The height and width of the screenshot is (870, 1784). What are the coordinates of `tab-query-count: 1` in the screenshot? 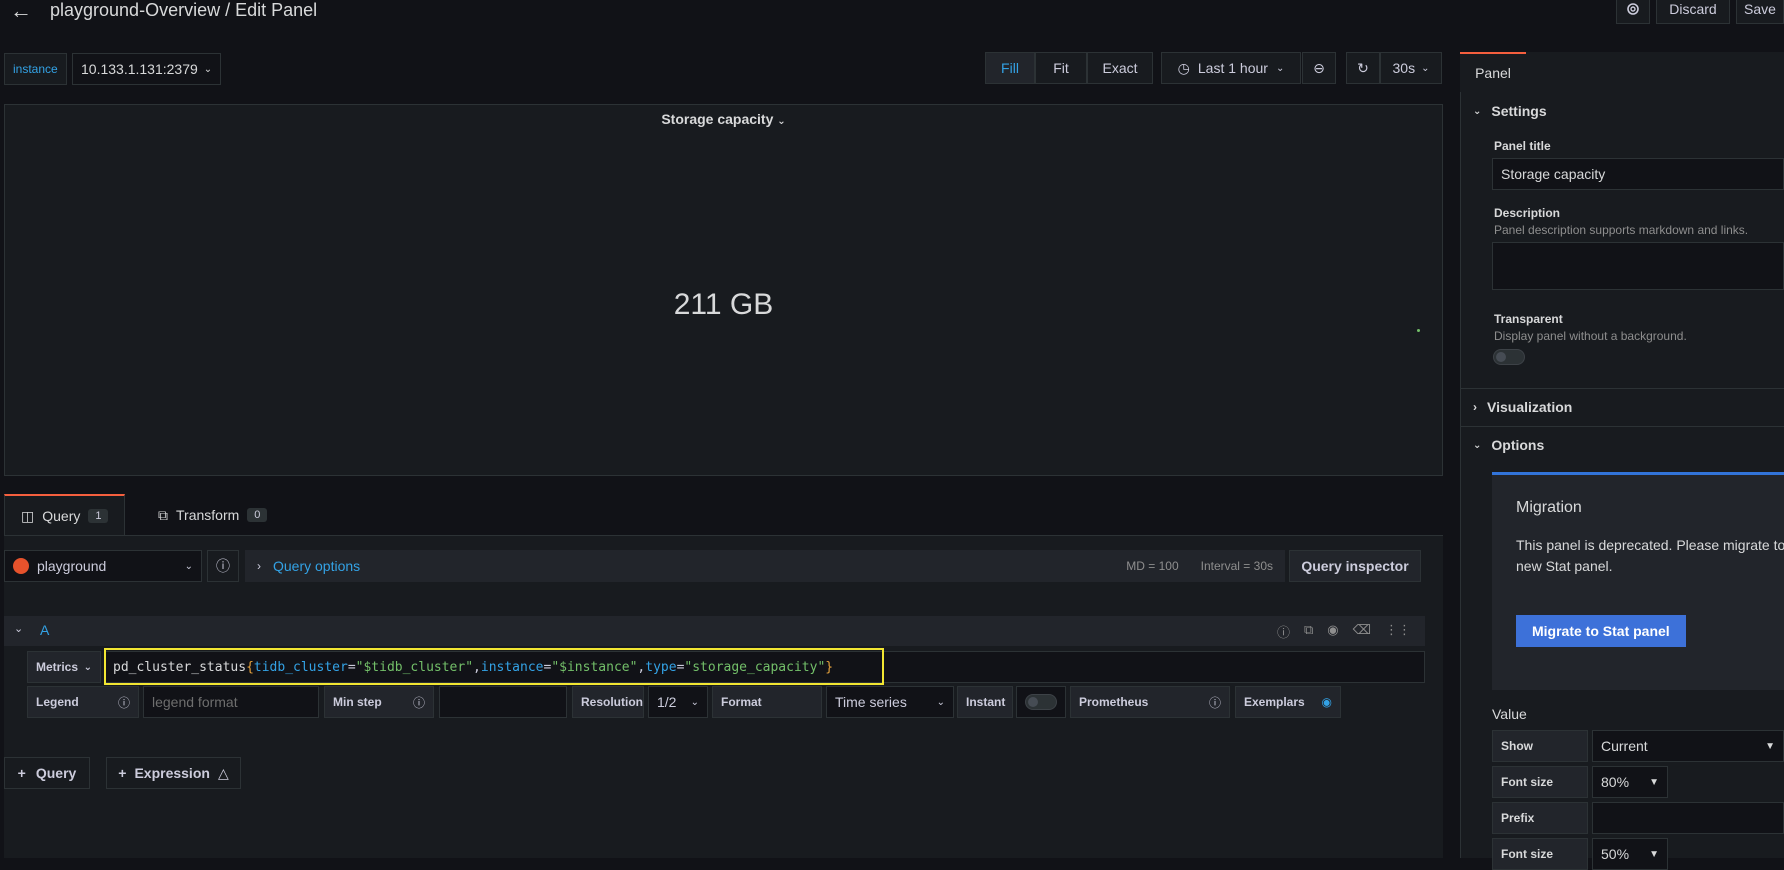 It's located at (98, 516).